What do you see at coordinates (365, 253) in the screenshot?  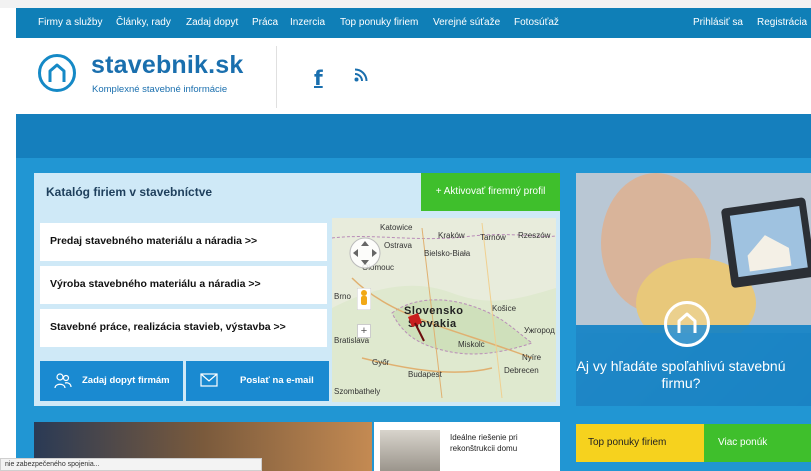 I see `map-pan-control` at bounding box center [365, 253].